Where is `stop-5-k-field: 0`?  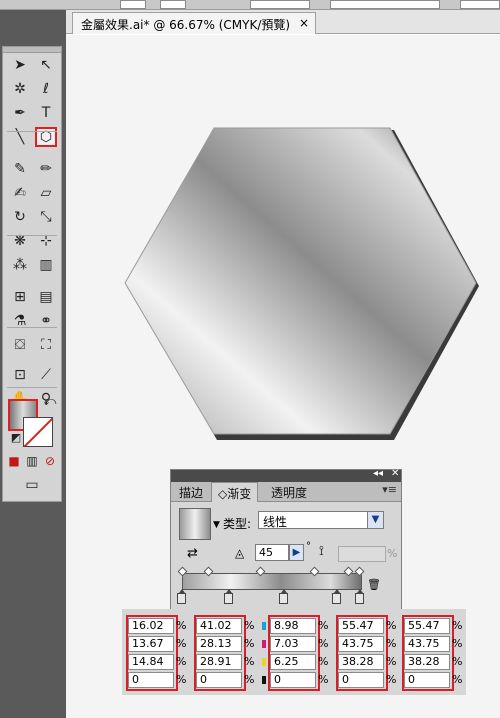 stop-5-k-field: 0 is located at coordinates (427, 680).